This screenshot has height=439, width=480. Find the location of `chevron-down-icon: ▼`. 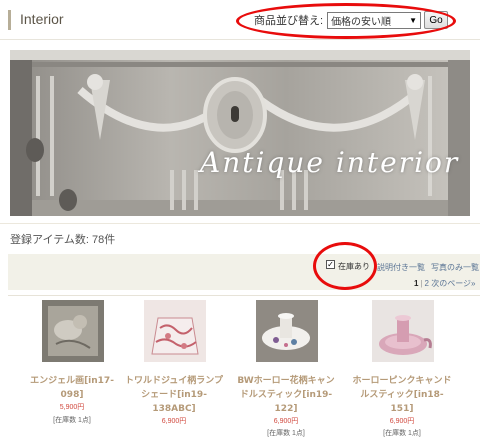

chevron-down-icon: ▼ is located at coordinates (413, 20).